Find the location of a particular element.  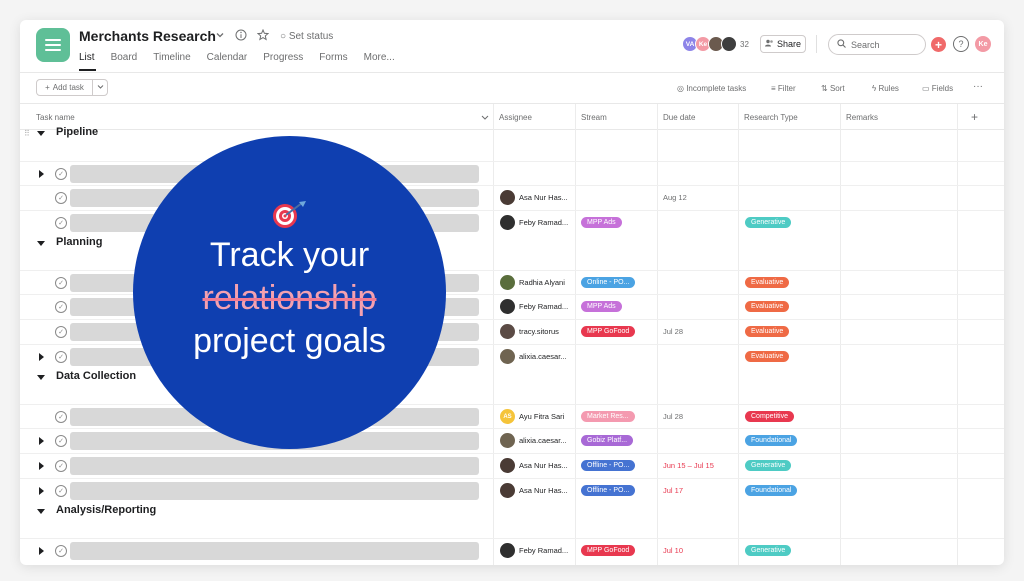

search-input: Search is located at coordinates (877, 44).